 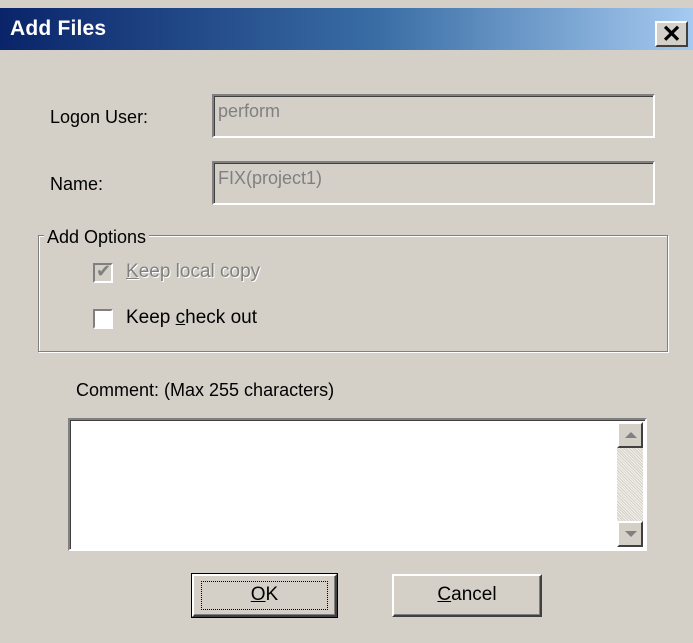 What do you see at coordinates (474, 594) in the screenshot?
I see `cancel-label-rest: ancel` at bounding box center [474, 594].